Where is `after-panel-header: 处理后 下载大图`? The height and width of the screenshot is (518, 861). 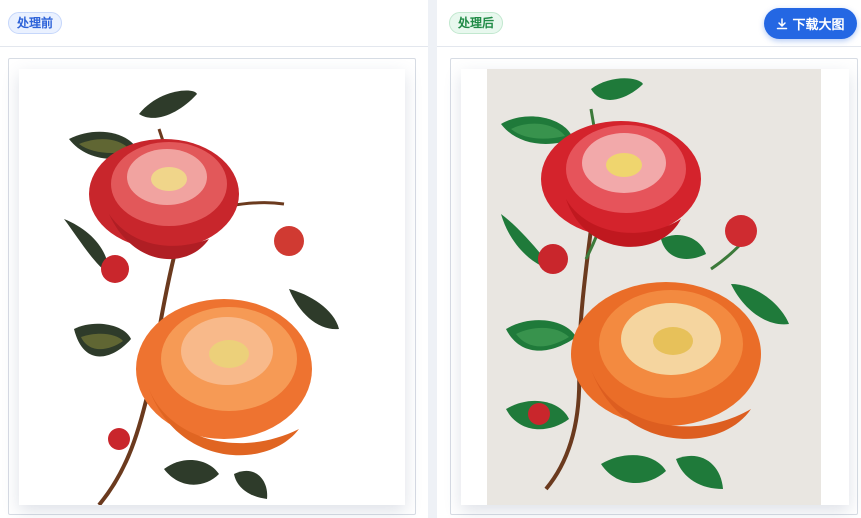 after-panel-header: 处理后 下载大图 is located at coordinates (649, 23).